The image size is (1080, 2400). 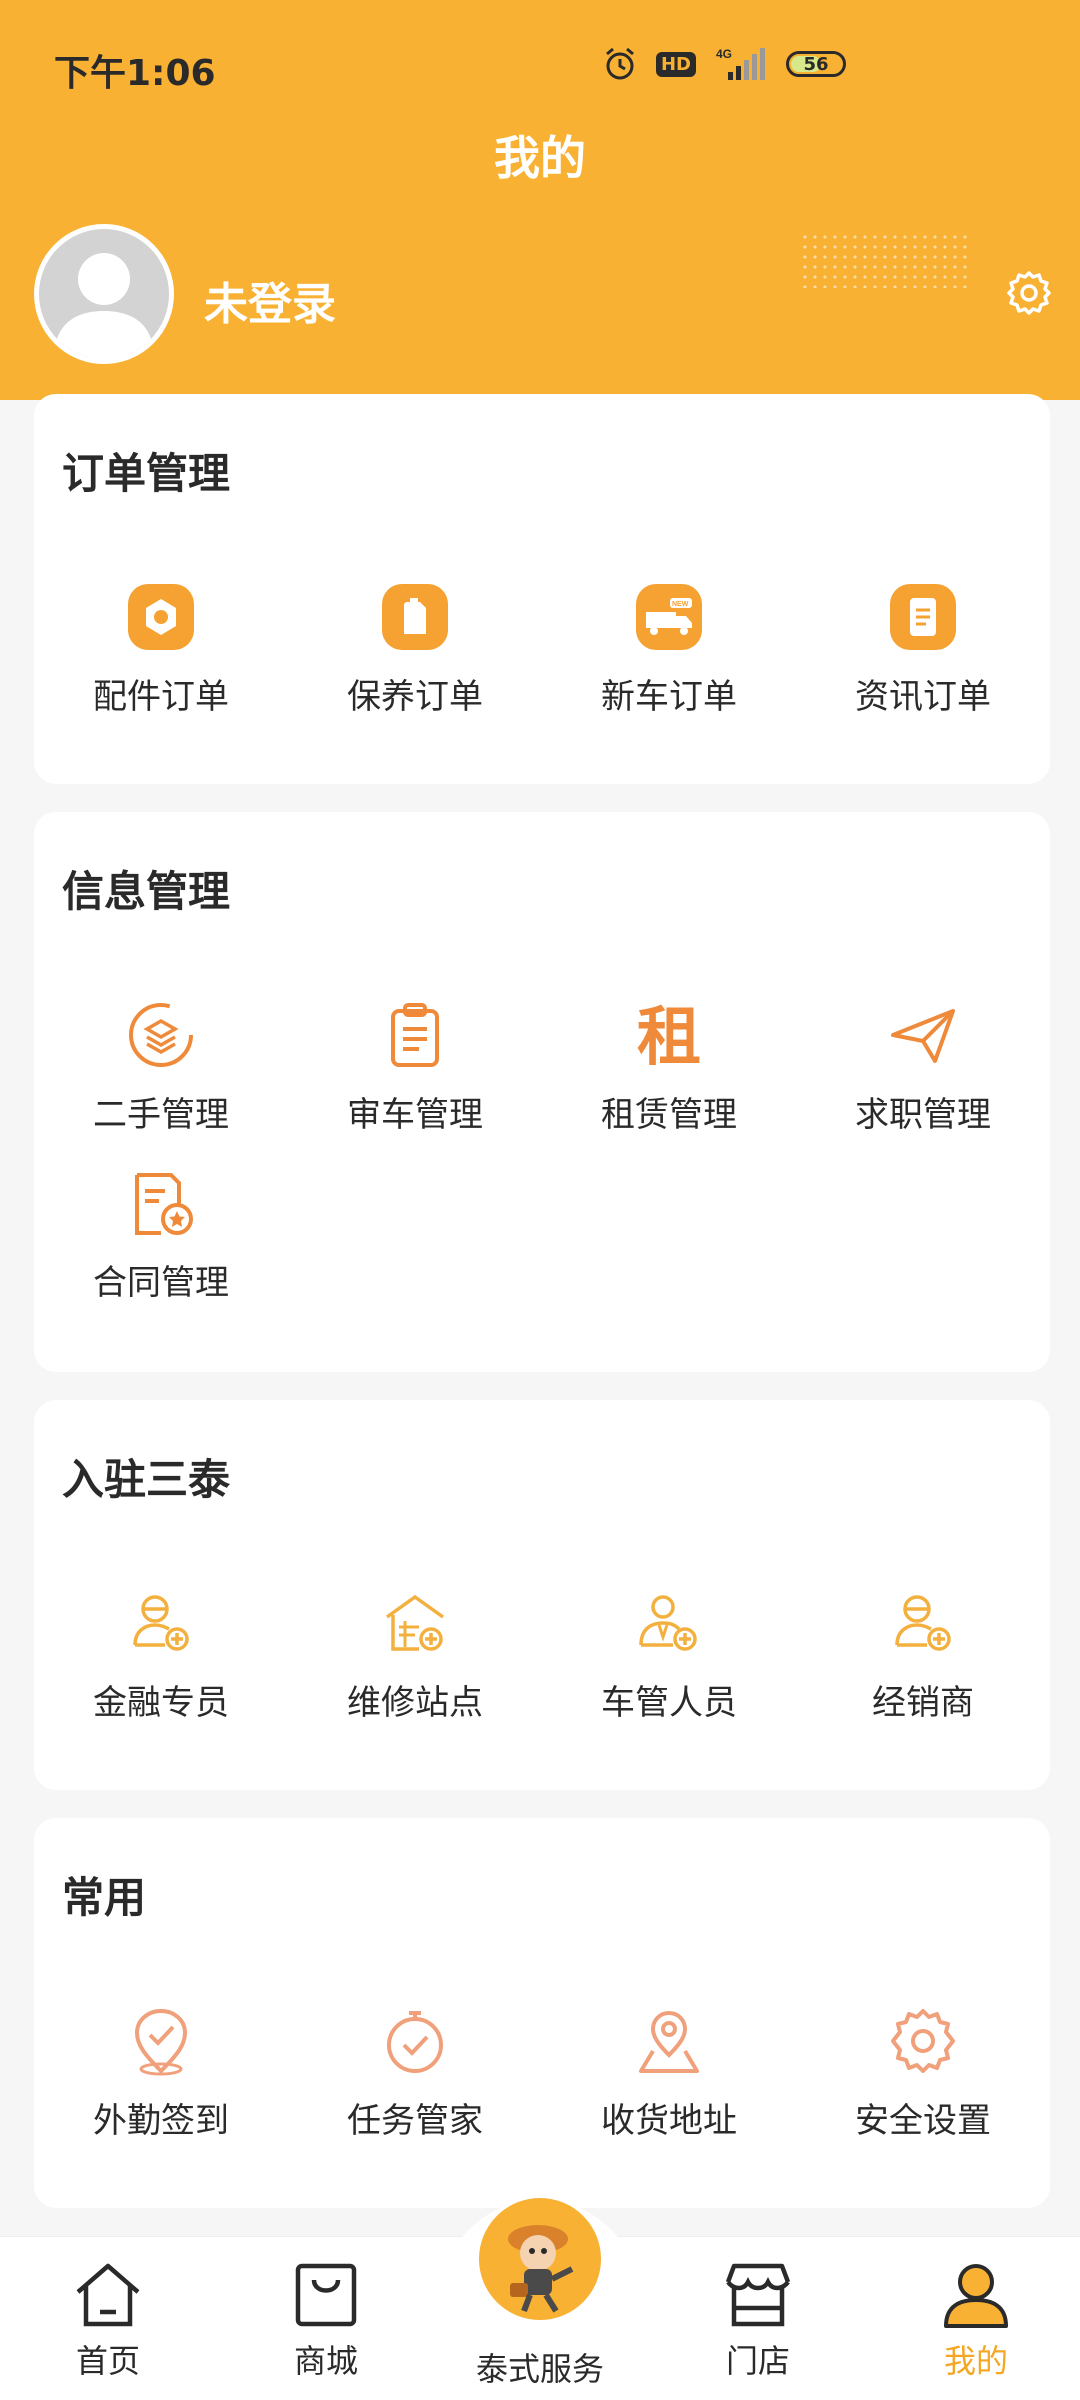 What do you see at coordinates (161, 616) in the screenshot?
I see `hexagon-nut-icon` at bounding box center [161, 616].